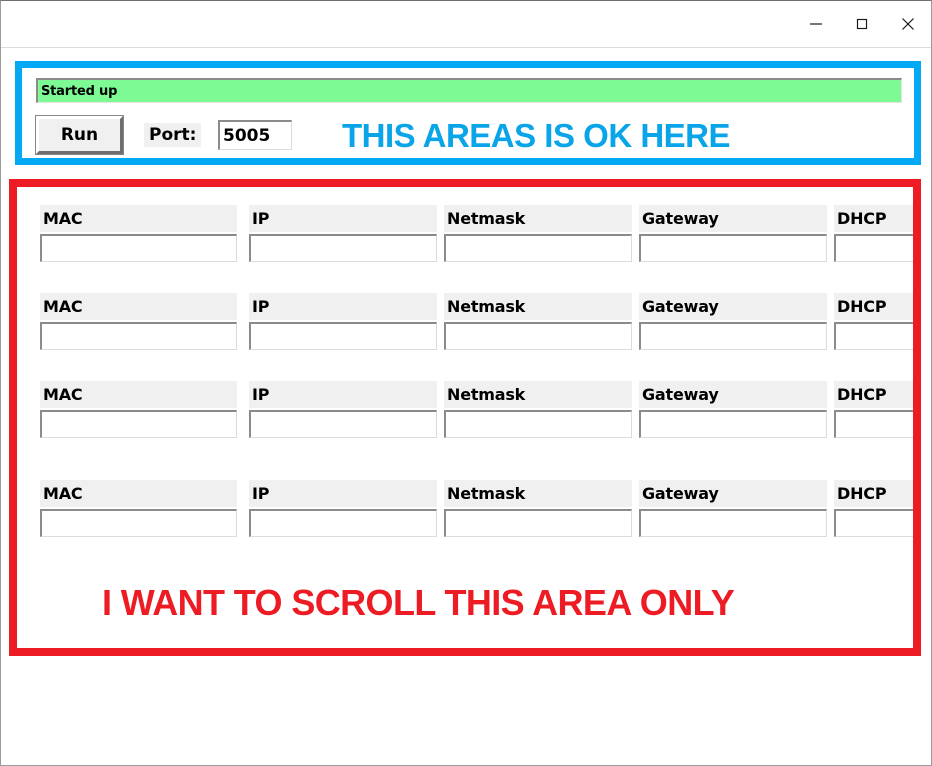  What do you see at coordinates (79, 135) in the screenshot?
I see `run-button: Run` at bounding box center [79, 135].